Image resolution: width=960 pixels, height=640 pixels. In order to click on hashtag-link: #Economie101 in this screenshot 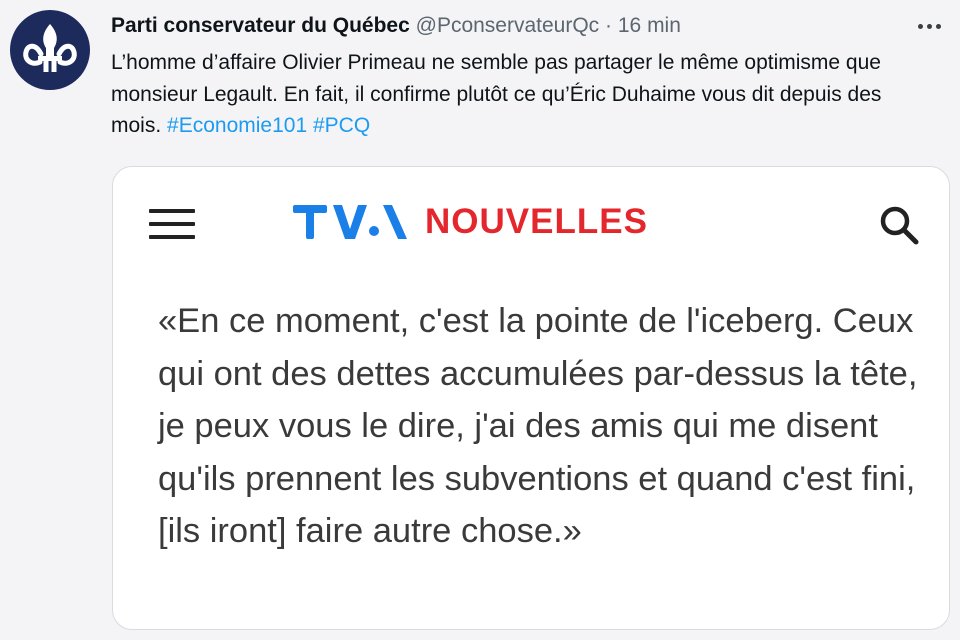, I will do `click(237, 125)`.